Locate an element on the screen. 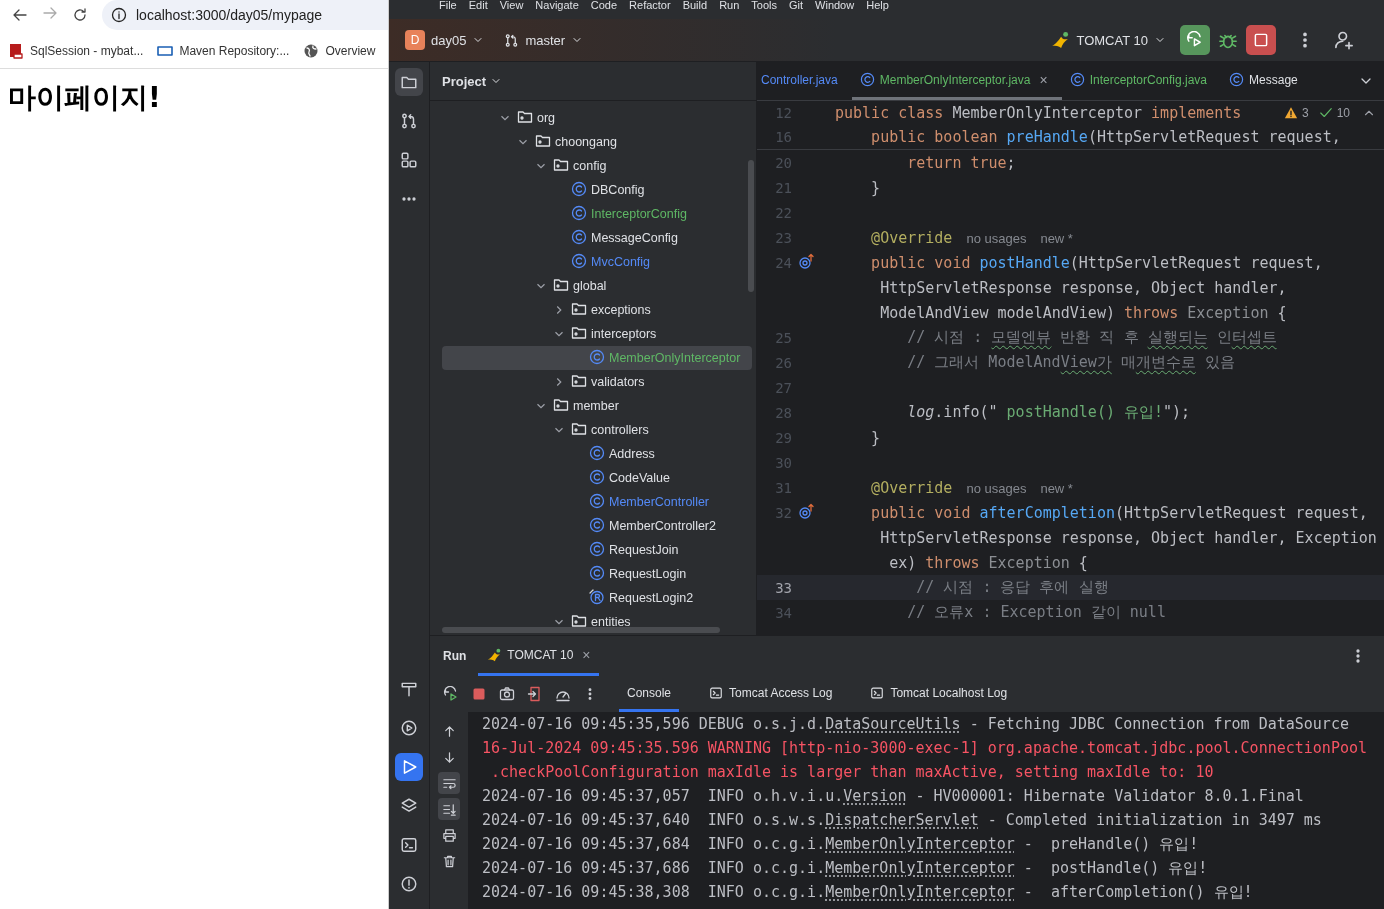 Image resolution: width=1384 pixels, height=909 pixels. tree-item: RequestLogin is located at coordinates (597, 574).